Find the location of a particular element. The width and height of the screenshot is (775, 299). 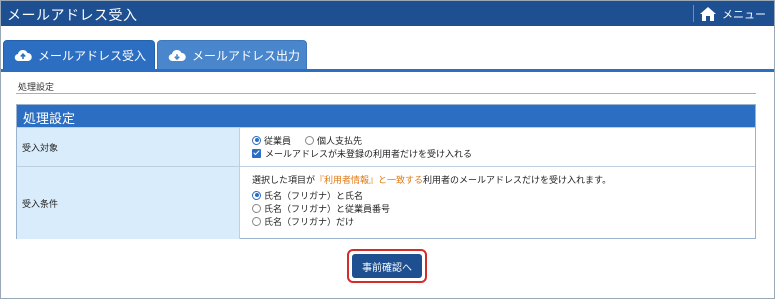

tab-underline is located at coordinates (387, 70).